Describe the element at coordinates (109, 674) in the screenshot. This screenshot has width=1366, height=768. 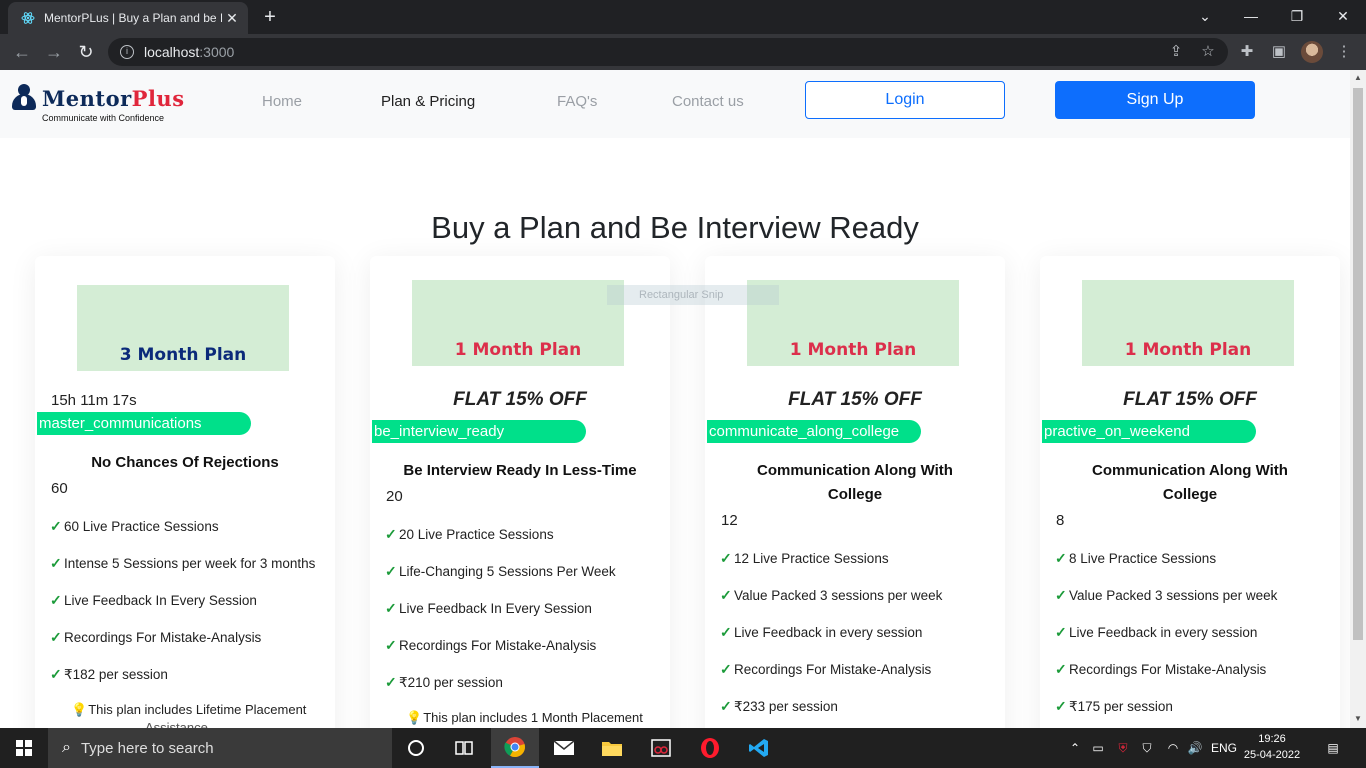
I see `feature-item: ✓ ₹182 per session` at that location.